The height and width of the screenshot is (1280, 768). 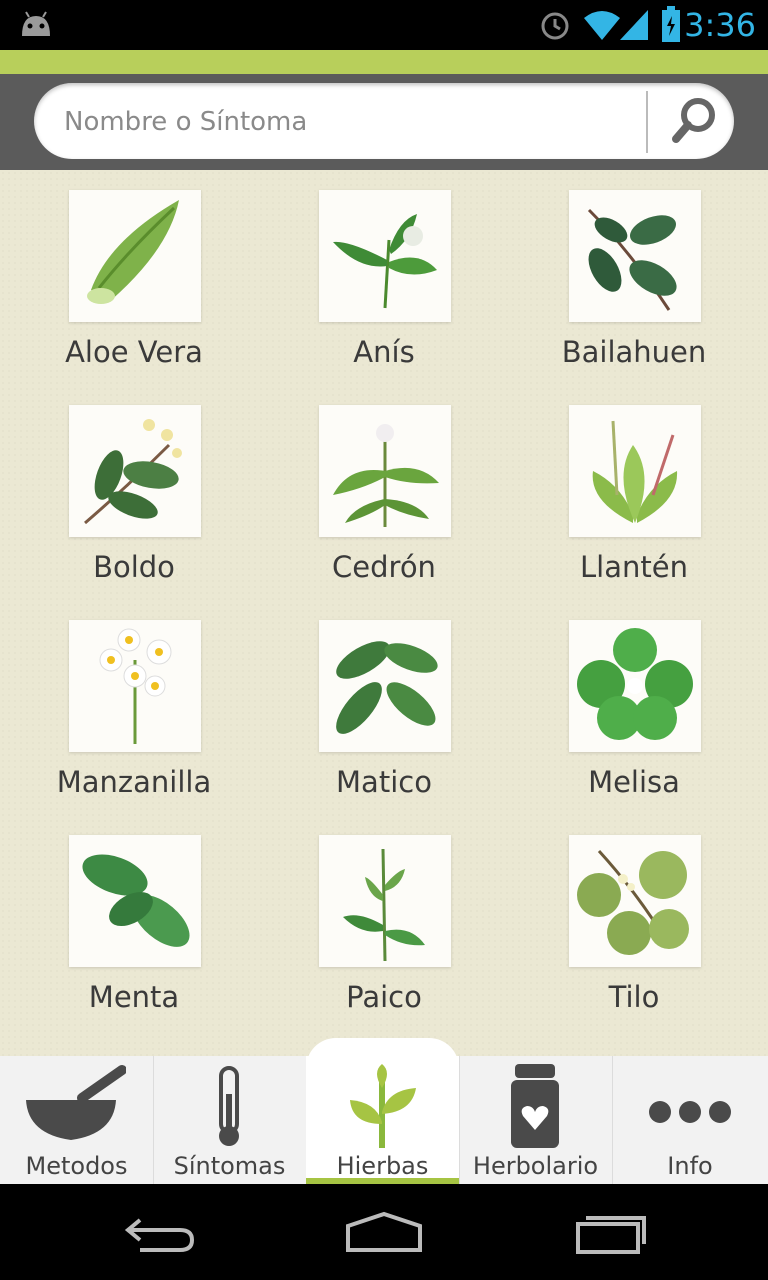 I want to click on back-button, so click(x=160, y=1232).